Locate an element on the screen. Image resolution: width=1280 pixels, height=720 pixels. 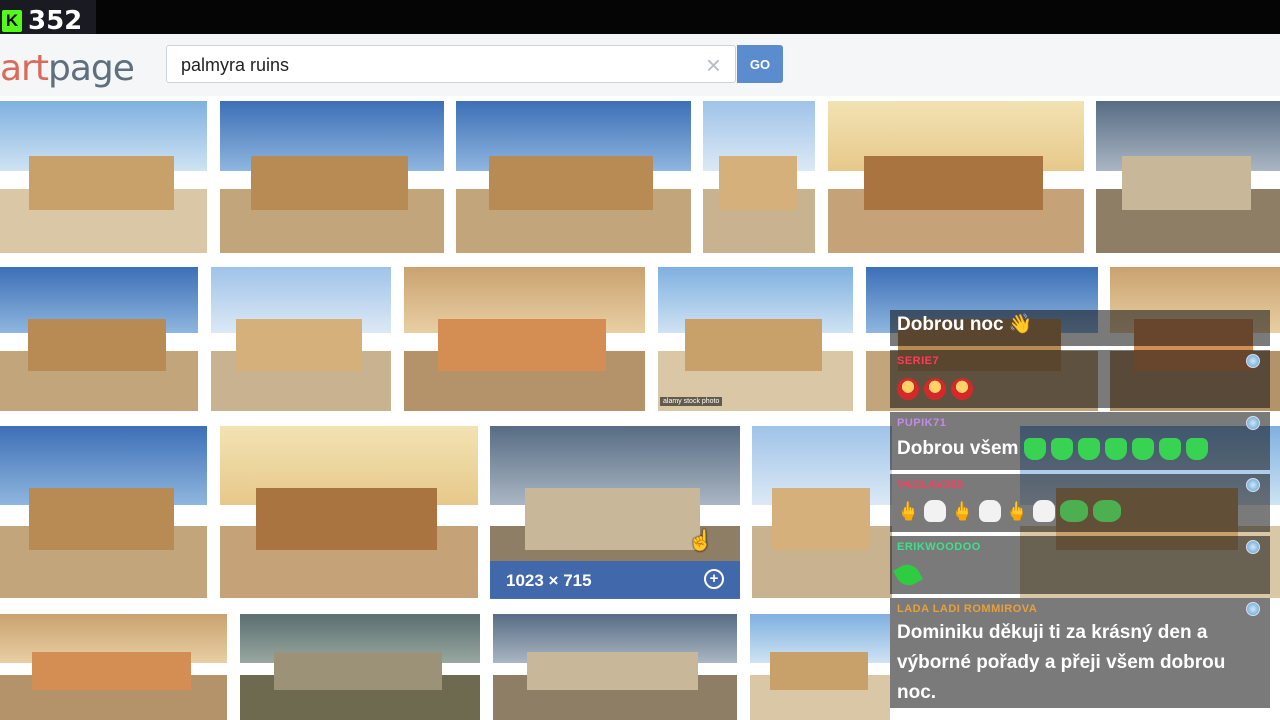
go-button: GO is located at coordinates (760, 64).